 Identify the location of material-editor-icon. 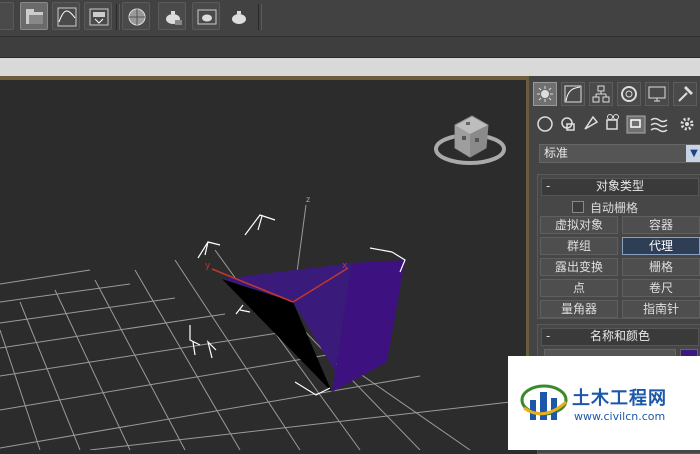
(137, 17).